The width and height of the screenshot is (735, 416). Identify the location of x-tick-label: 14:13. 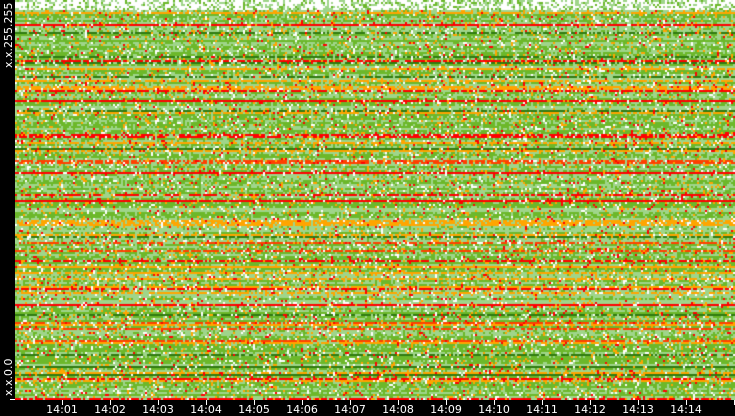
(638, 409).